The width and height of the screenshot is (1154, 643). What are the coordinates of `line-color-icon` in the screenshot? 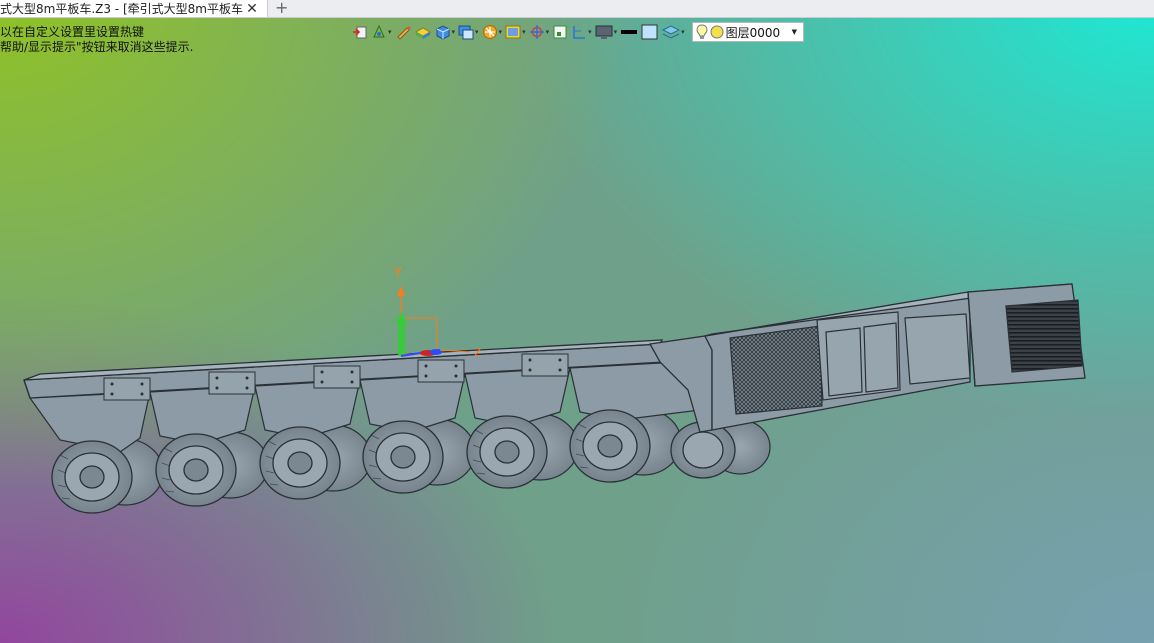 It's located at (629, 32).